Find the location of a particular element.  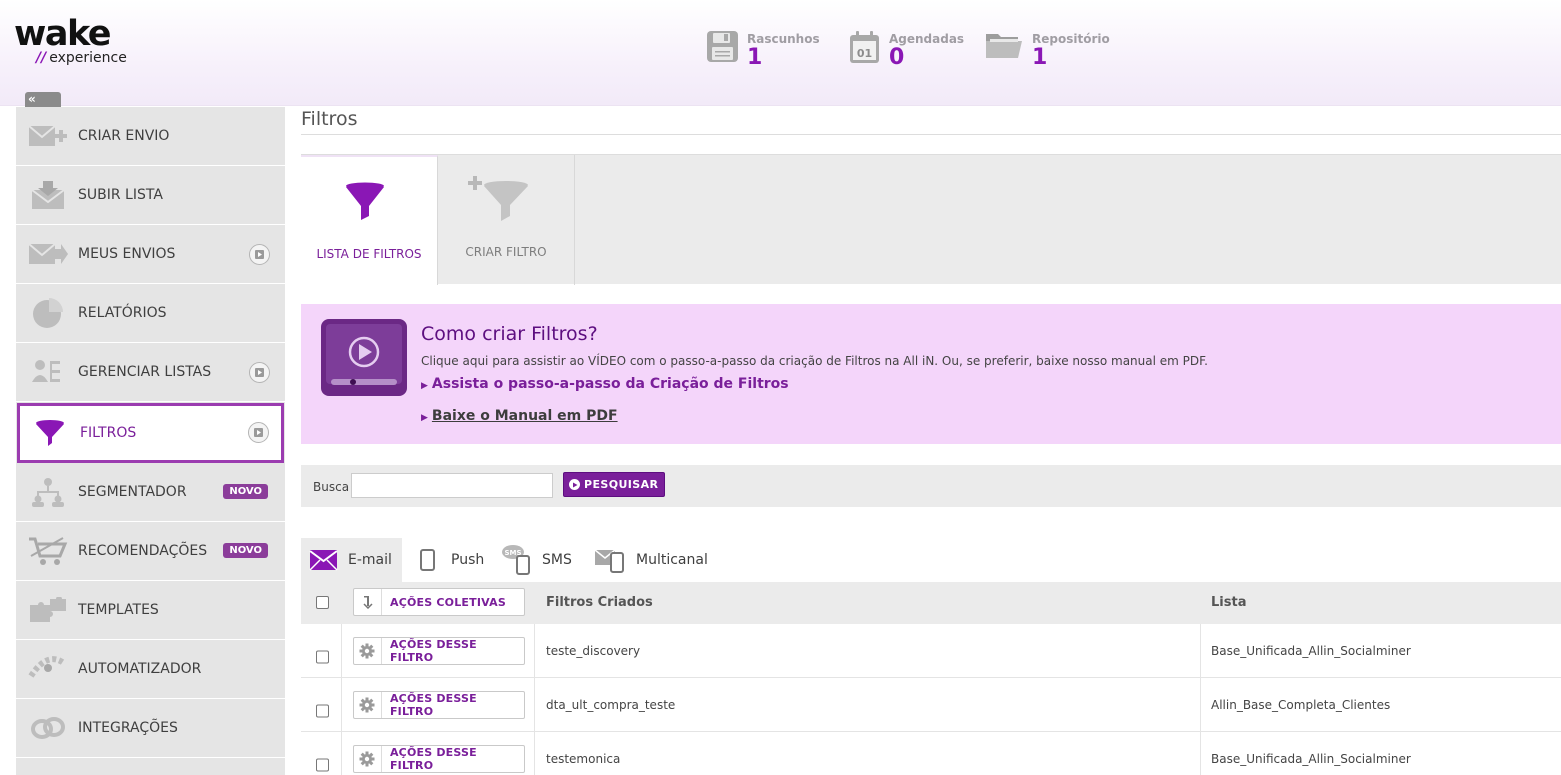

upload-list-icon is located at coordinates (48, 195).